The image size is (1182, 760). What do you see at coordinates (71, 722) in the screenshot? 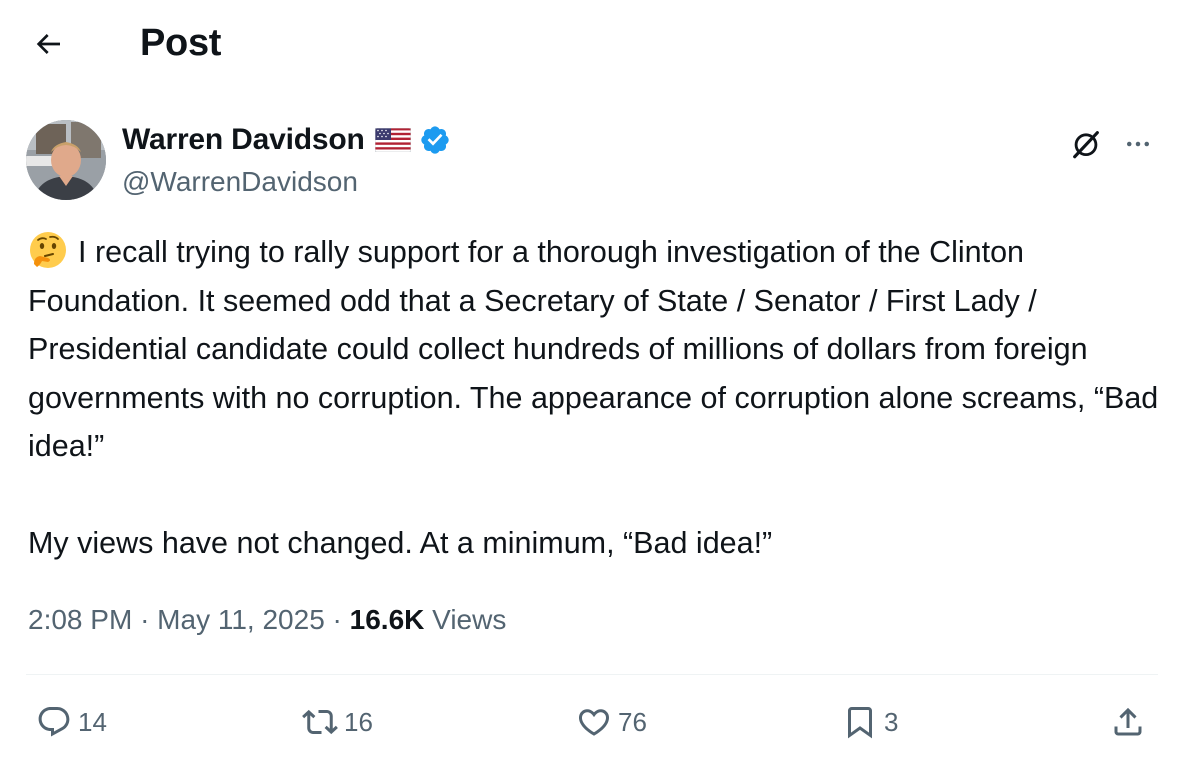
I see `reply-button: 14` at bounding box center [71, 722].